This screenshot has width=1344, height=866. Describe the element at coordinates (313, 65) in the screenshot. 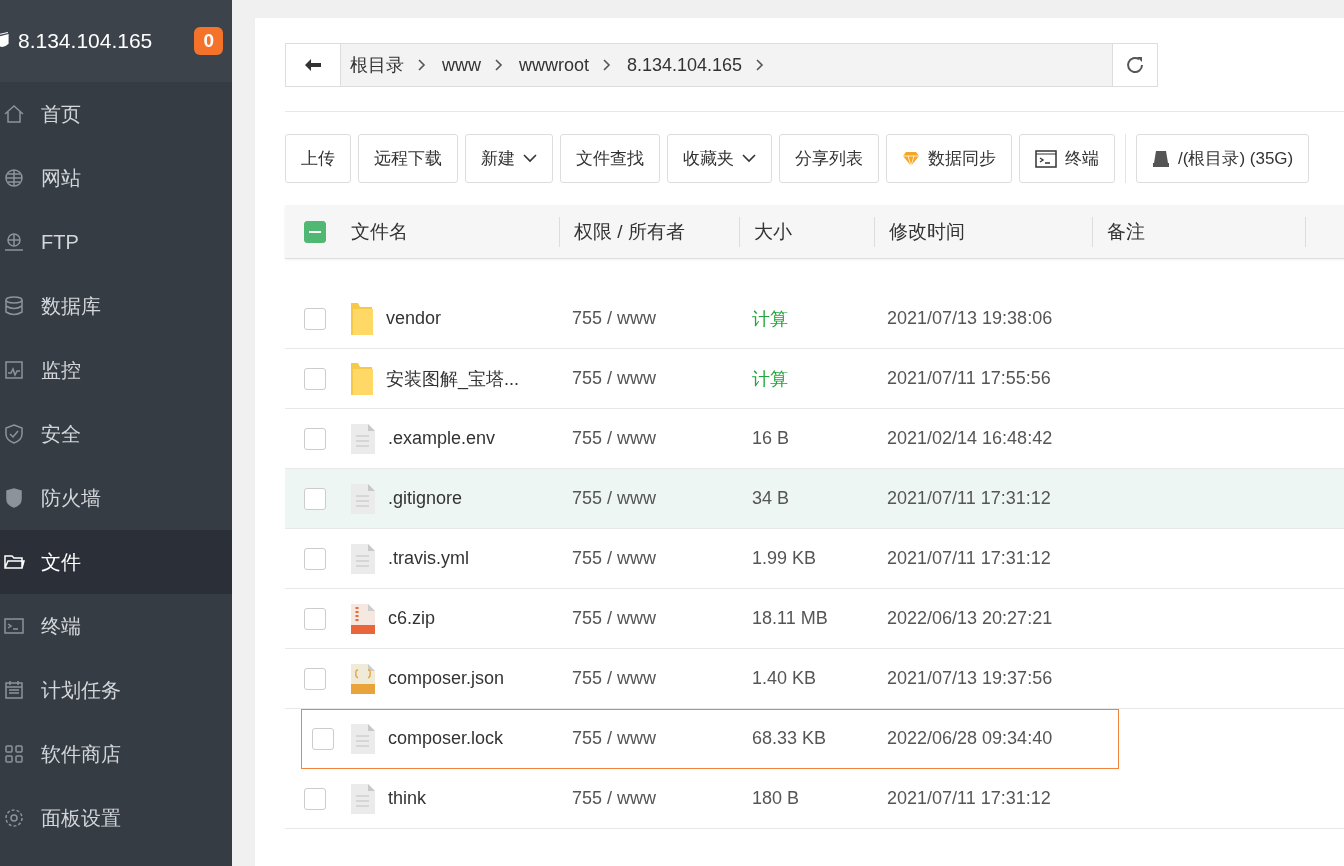

I see `back-arrow-icon` at that location.